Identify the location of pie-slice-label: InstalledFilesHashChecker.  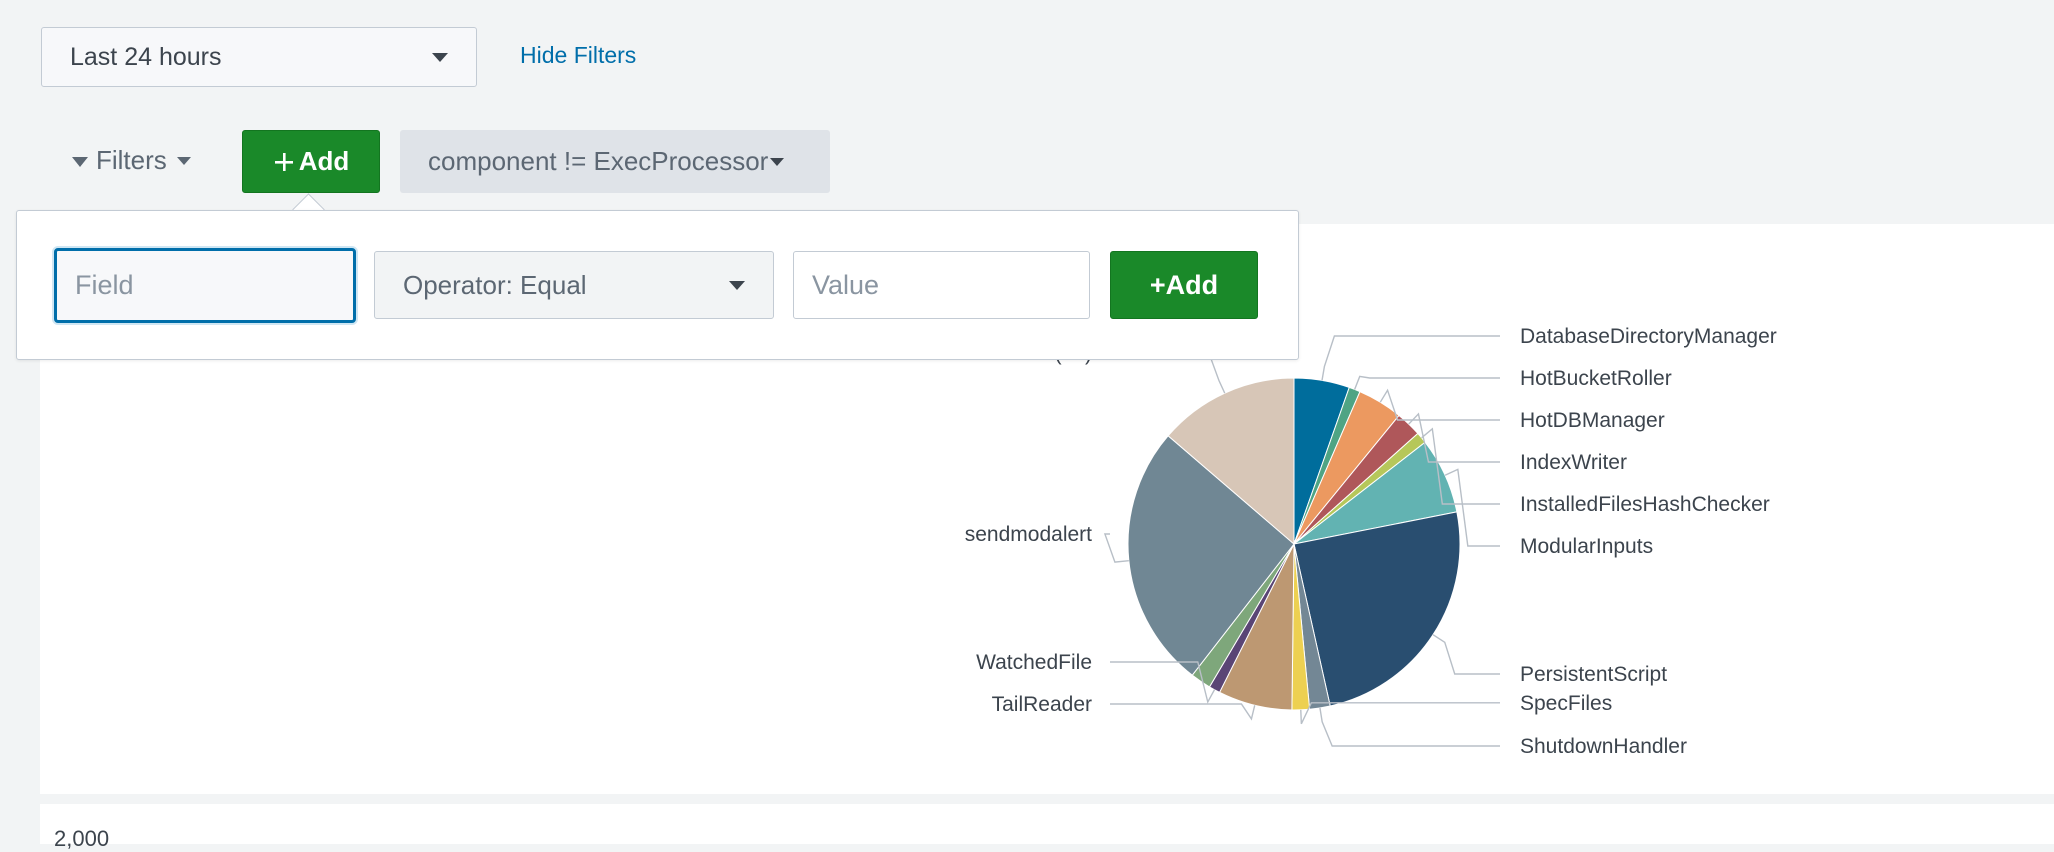
(1645, 504).